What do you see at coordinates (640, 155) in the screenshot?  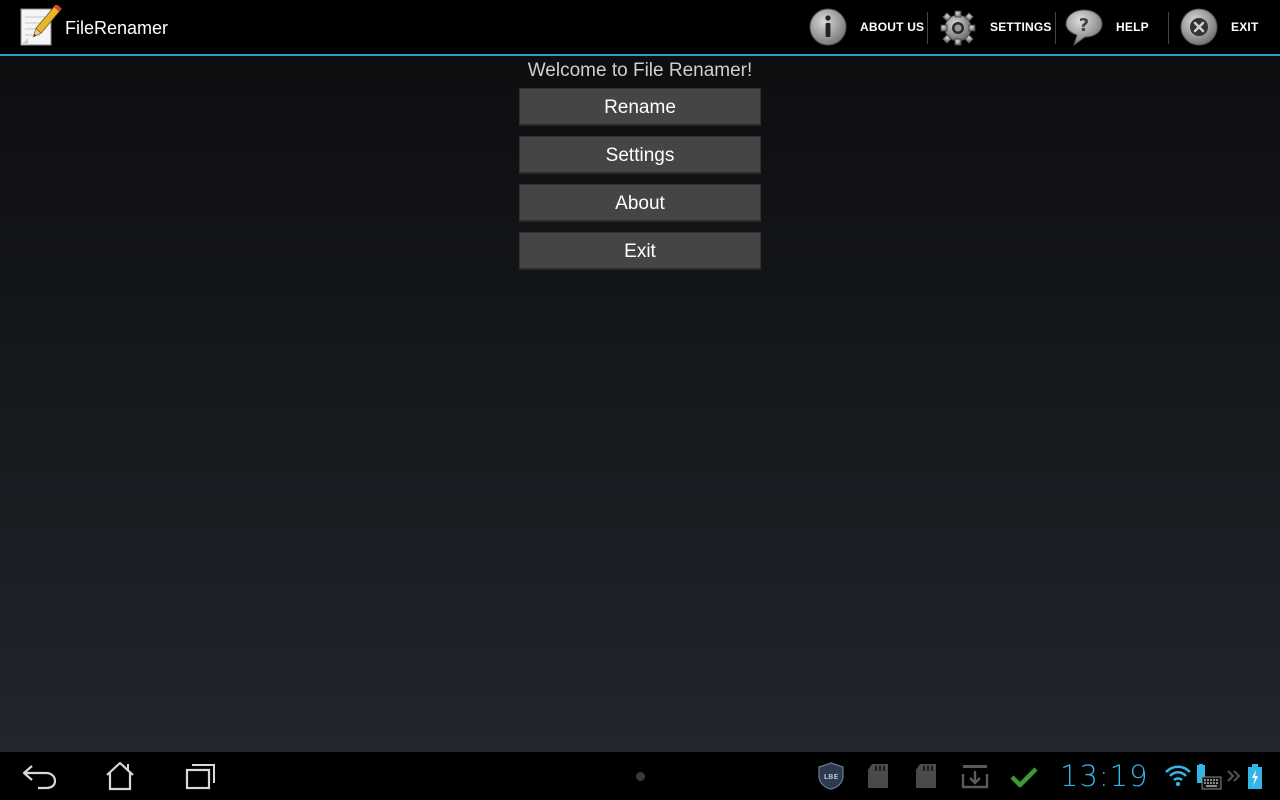 I see `settings-button: Settings` at bounding box center [640, 155].